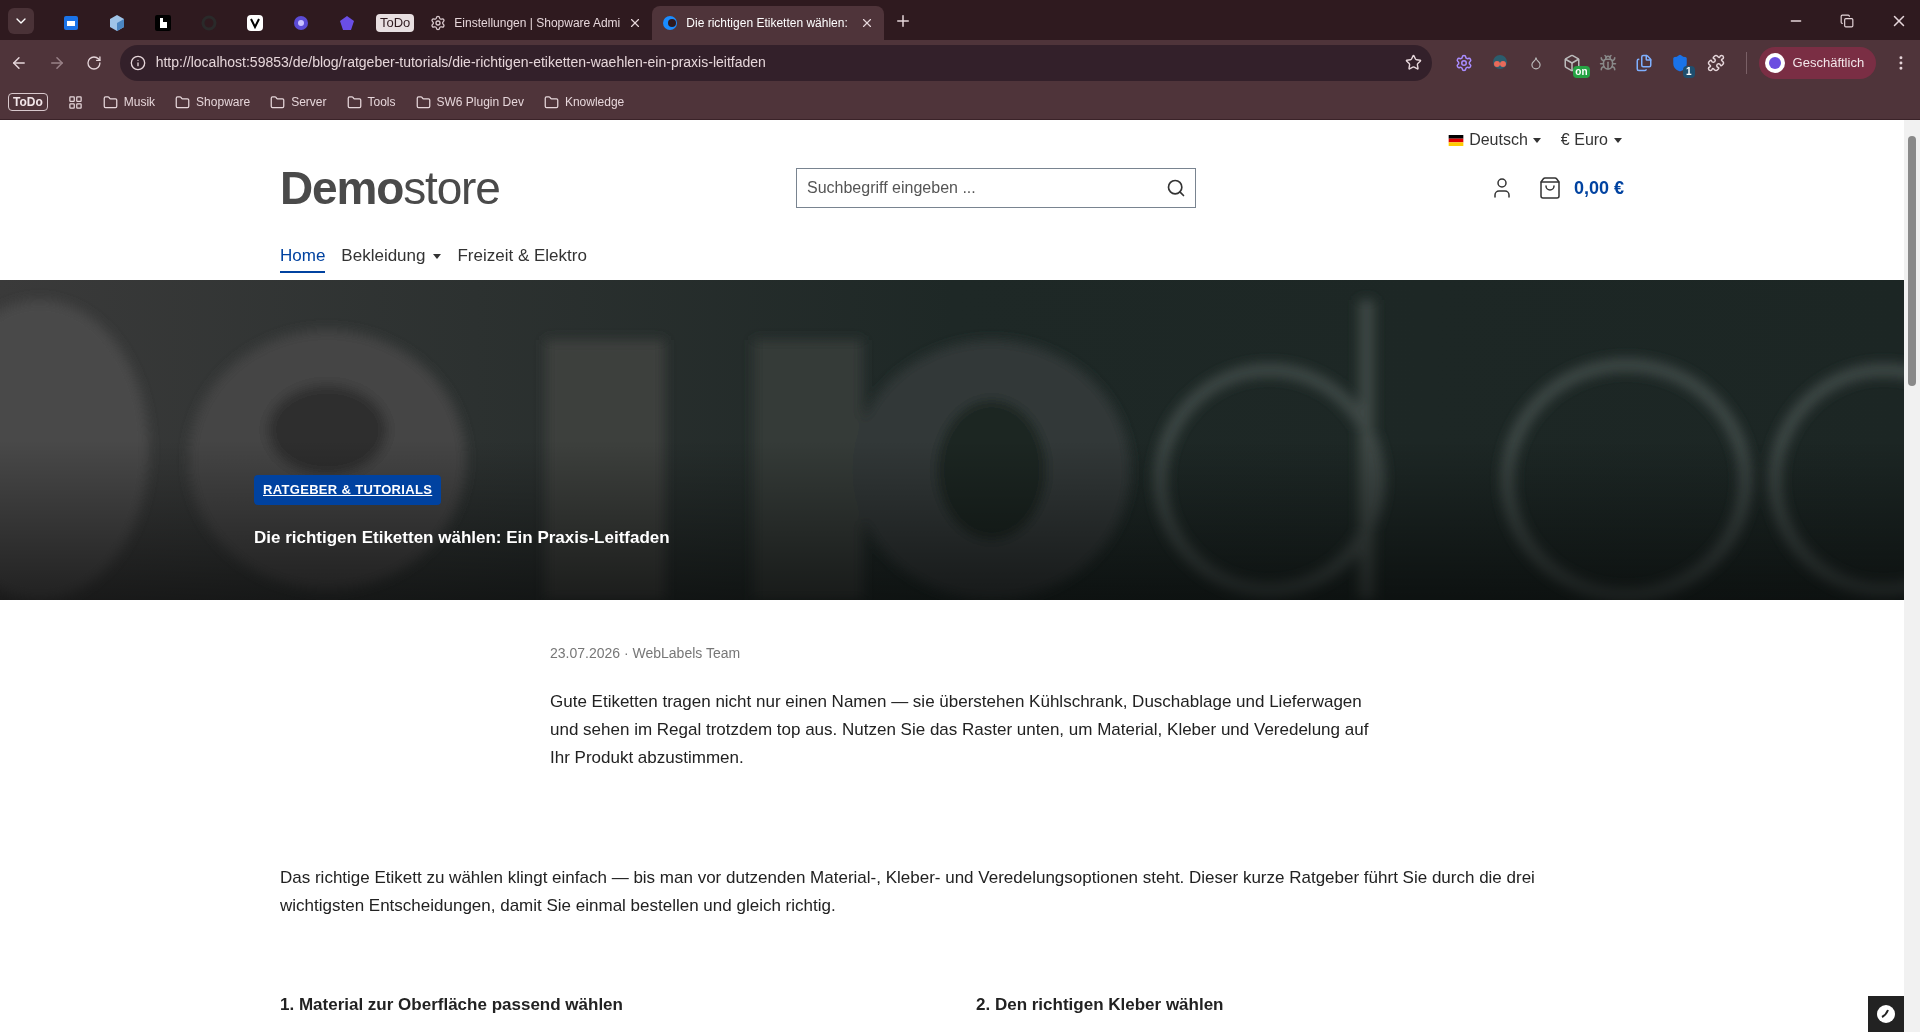 The height and width of the screenshot is (1032, 1920). Describe the element at coordinates (908, 892) in the screenshot. I see `body-paragraph: Das richtige Etikett zu wählen klingt einfach — bis man vor dutzenden Material-, Kleber- und Veredelungsoptionen steht. Dieser kurze Ratgeber führt Sie durch die drei wichtigsten Entscheidungen, damit Sie einmal bestellen und gleich richtig.` at that location.